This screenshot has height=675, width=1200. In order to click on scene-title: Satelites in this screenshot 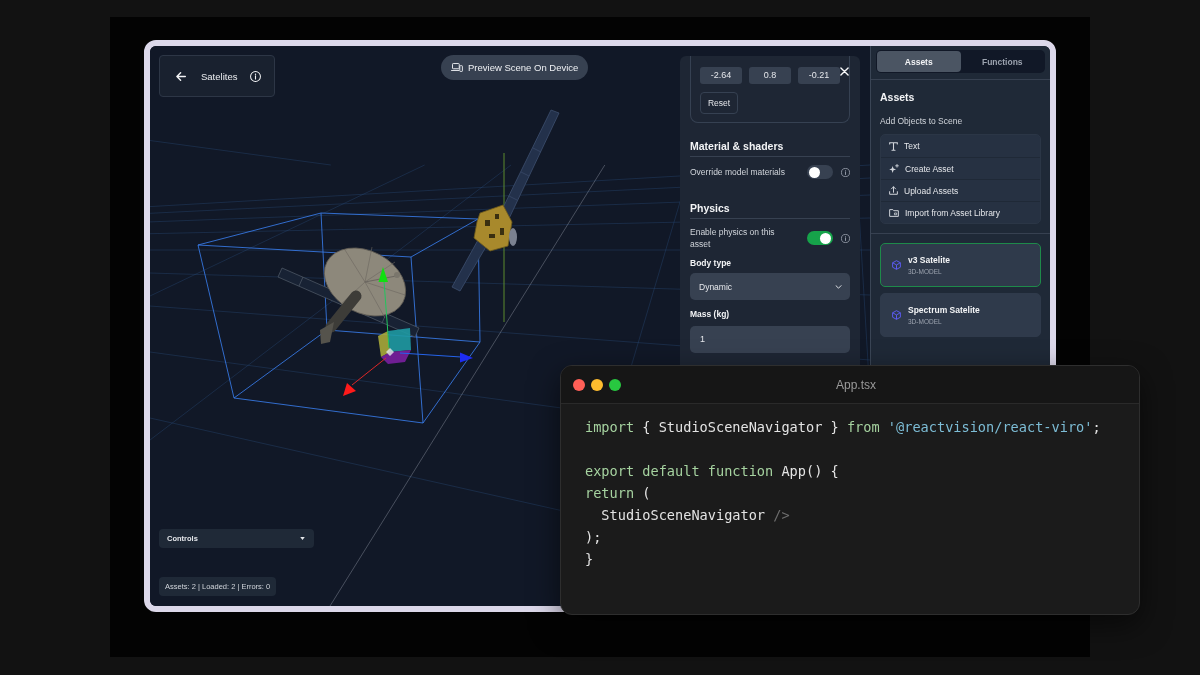, I will do `click(219, 76)`.